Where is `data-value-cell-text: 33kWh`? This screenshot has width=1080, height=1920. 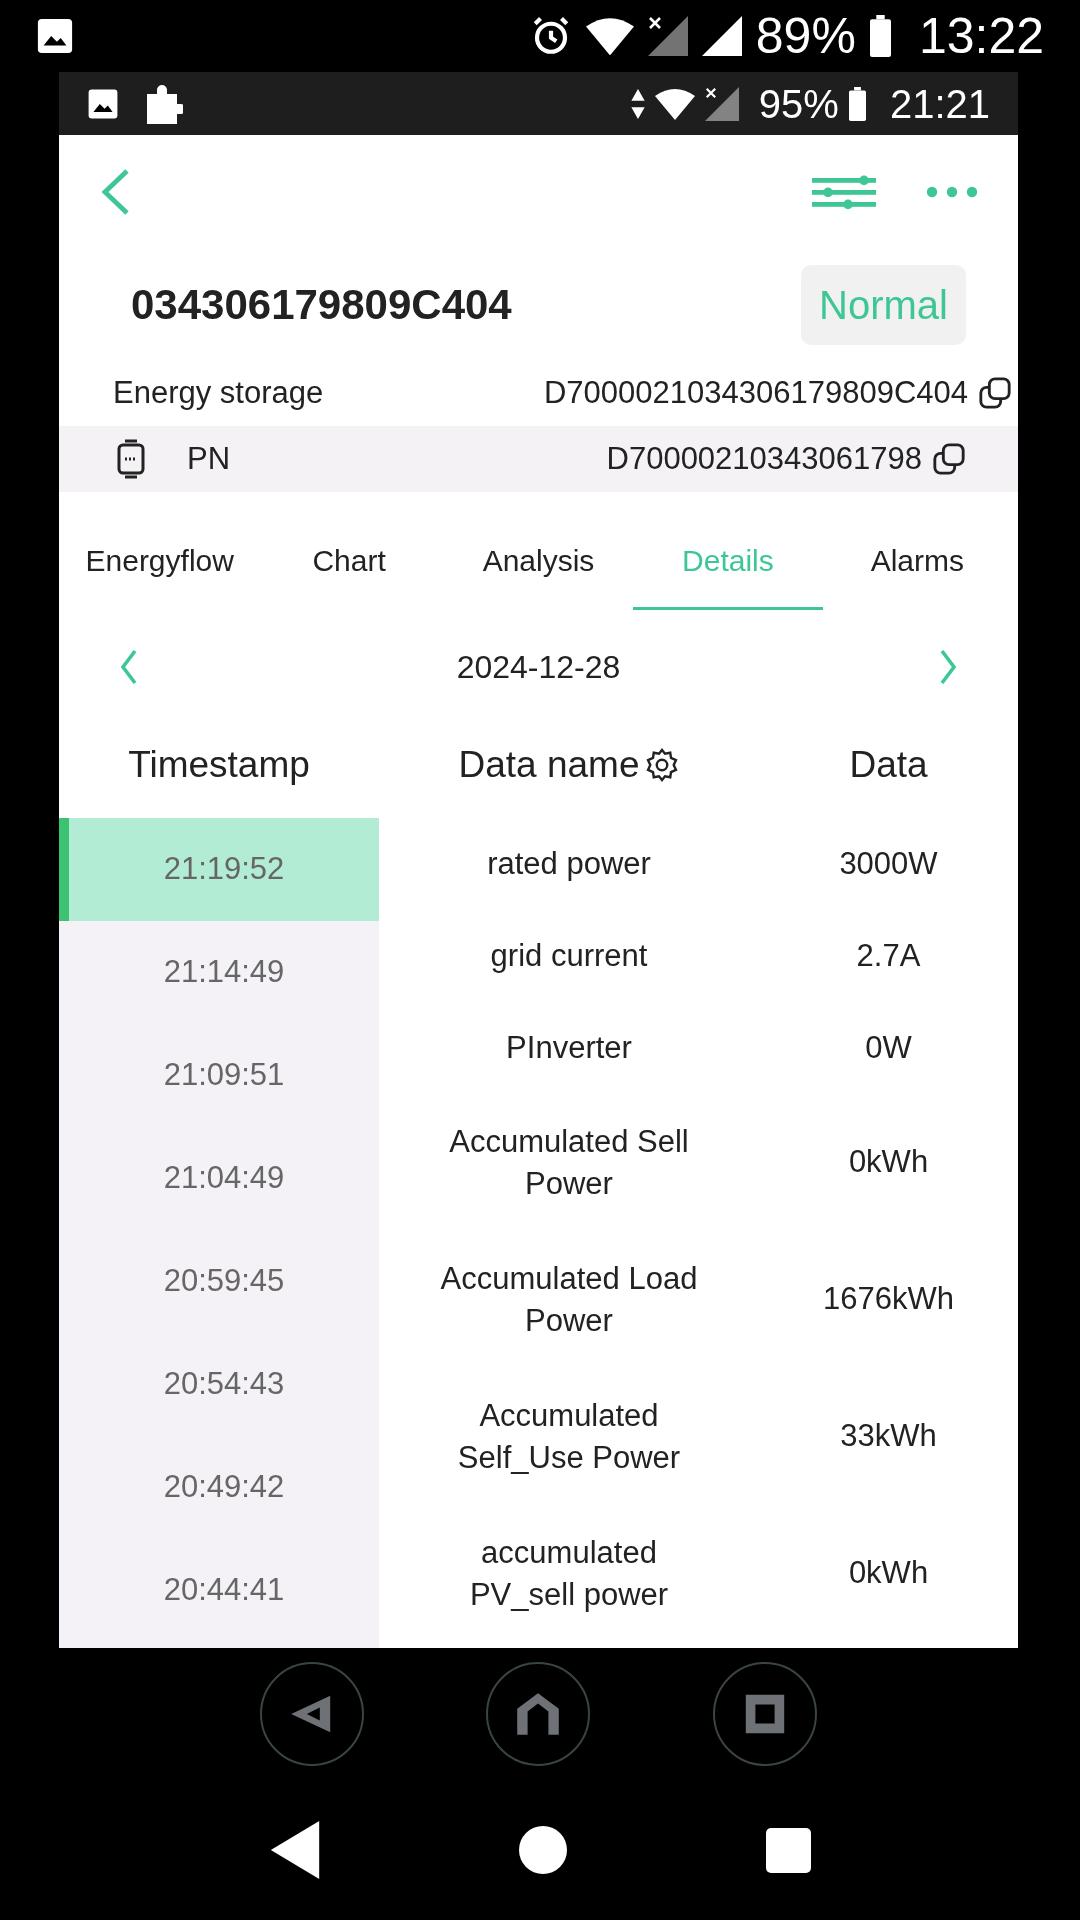 data-value-cell-text: 33kWh is located at coordinates (888, 1436).